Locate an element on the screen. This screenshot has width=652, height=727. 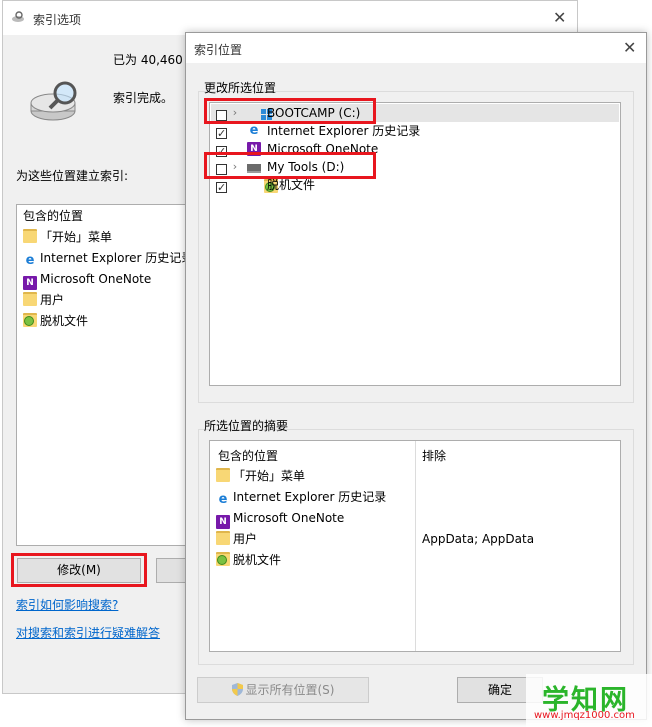
search-settings-icon is located at coordinates (18, 17).